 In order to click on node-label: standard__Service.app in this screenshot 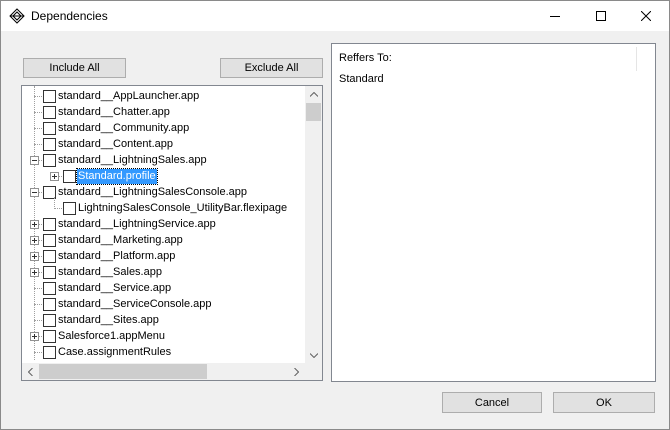, I will do `click(114, 288)`.